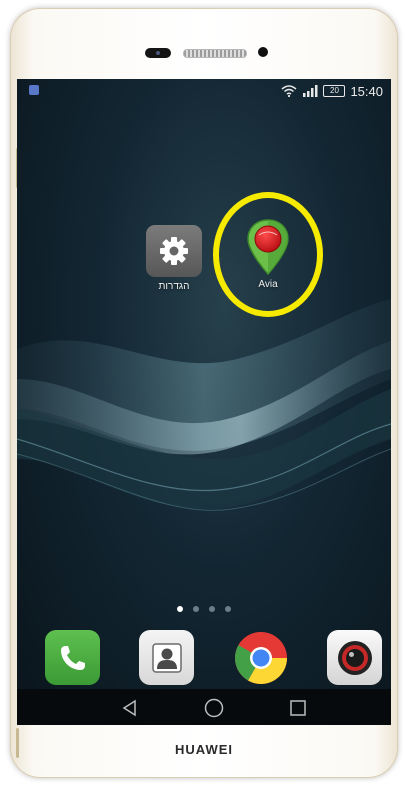 This screenshot has width=405, height=785. I want to click on dock-chrome, so click(260, 657).